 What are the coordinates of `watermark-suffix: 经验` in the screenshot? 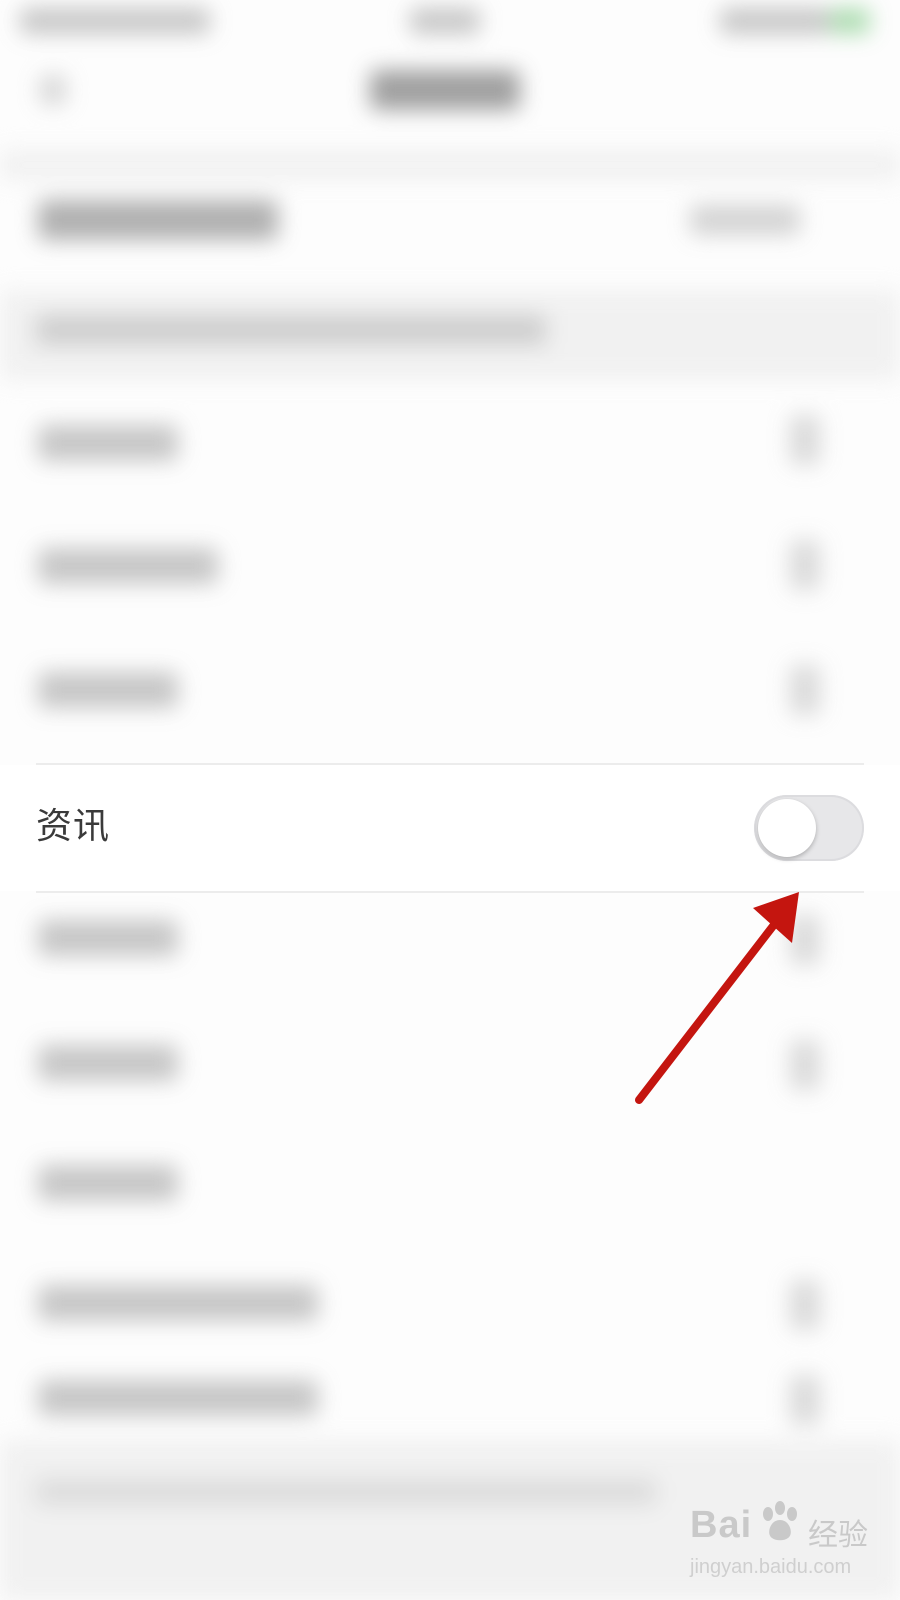 It's located at (838, 1535).